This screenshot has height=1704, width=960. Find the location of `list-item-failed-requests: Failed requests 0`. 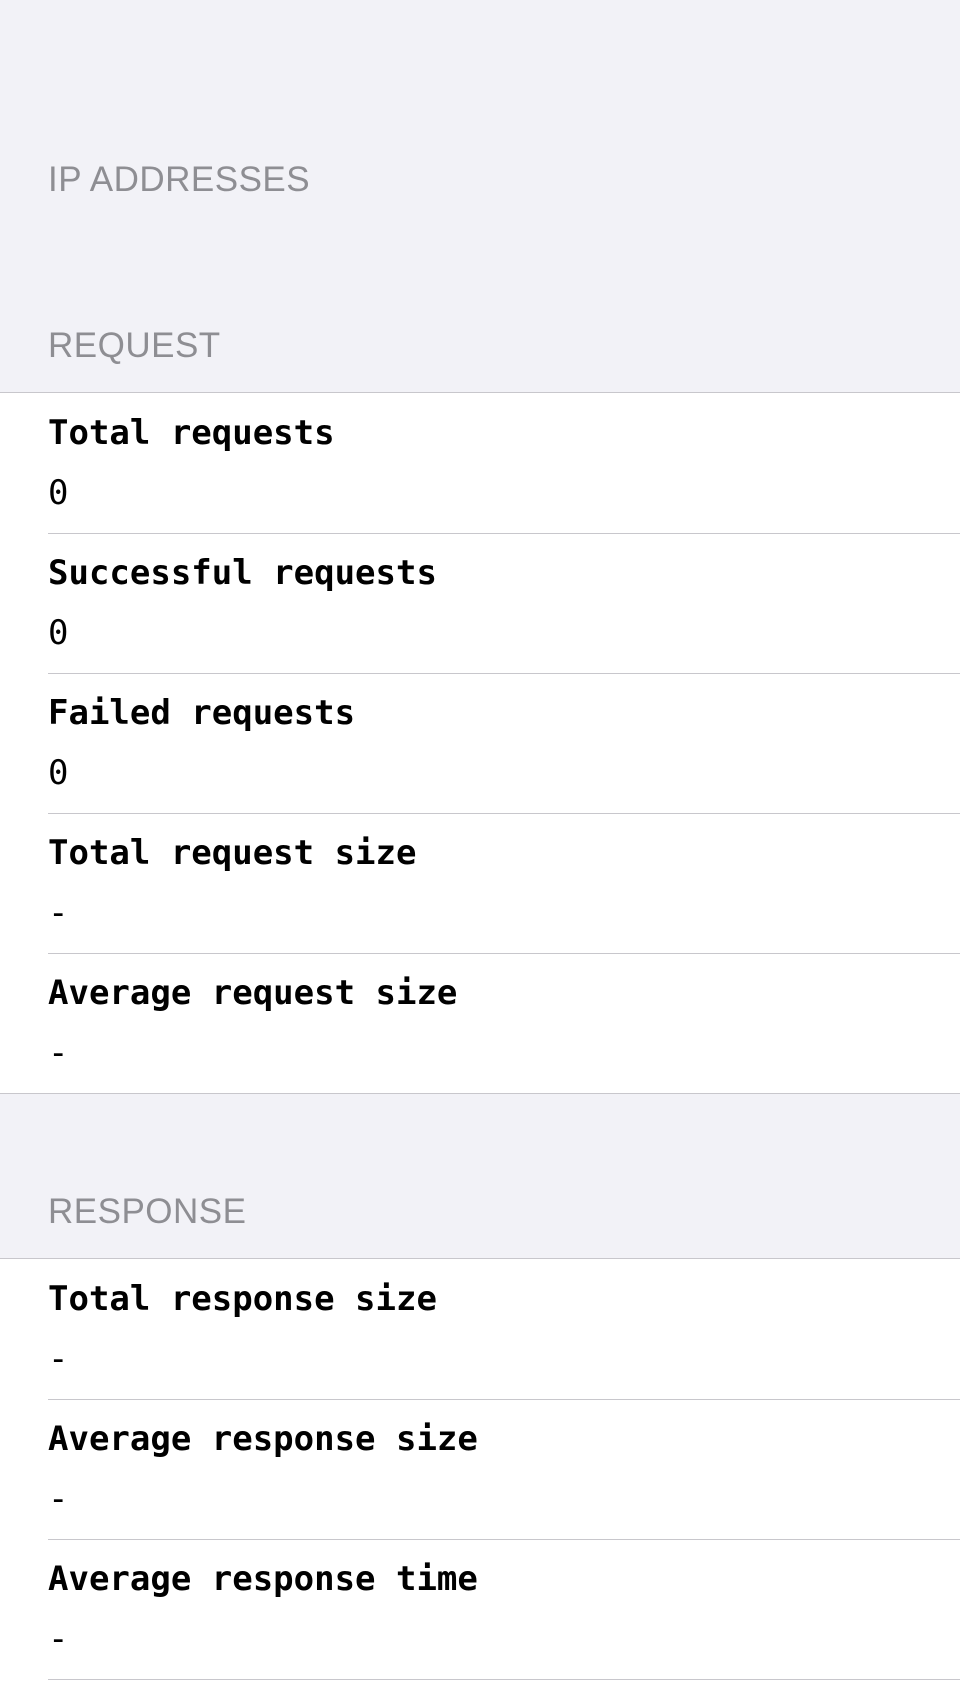

list-item-failed-requests: Failed requests 0 is located at coordinates (480, 743).